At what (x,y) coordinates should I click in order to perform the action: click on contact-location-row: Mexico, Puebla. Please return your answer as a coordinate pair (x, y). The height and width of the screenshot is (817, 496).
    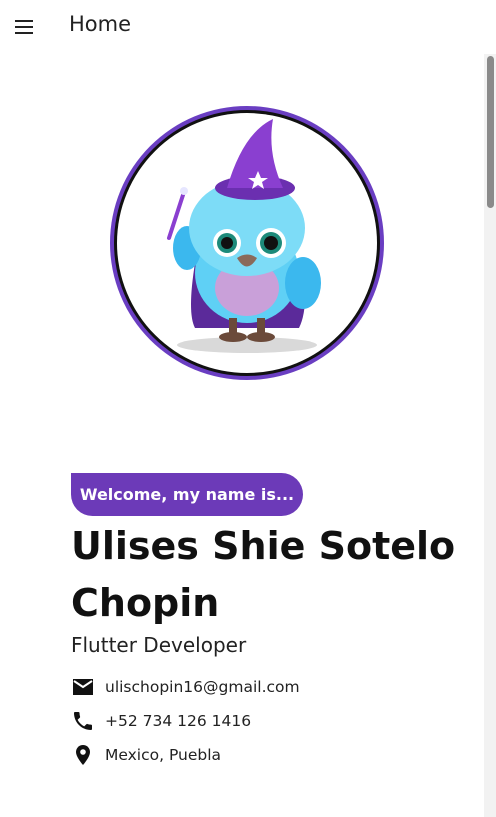
    Looking at the image, I should click on (146, 755).